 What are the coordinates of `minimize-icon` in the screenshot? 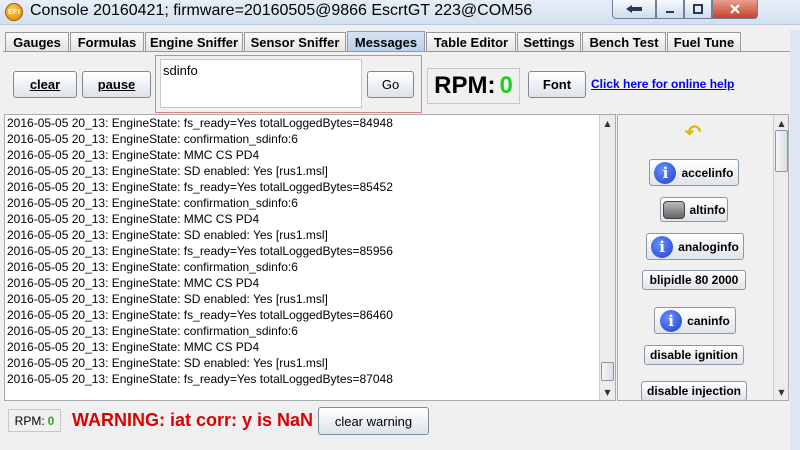 It's located at (670, 12).